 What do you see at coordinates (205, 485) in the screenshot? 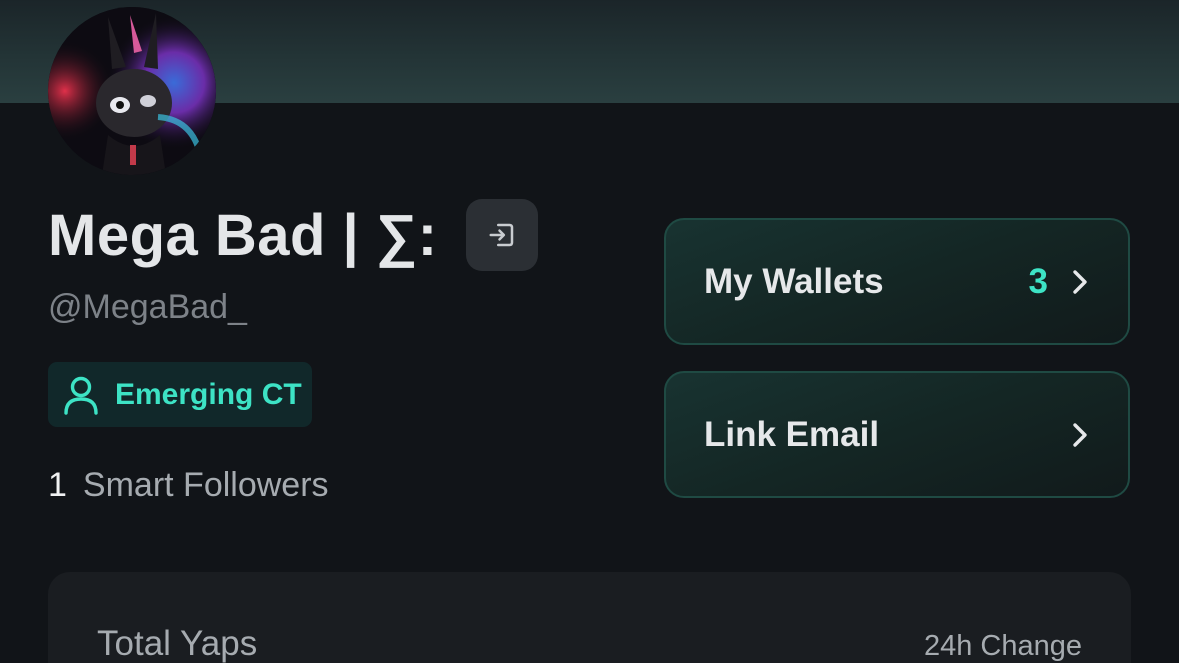
I see `smart-followers-label: Smart Followers` at bounding box center [205, 485].